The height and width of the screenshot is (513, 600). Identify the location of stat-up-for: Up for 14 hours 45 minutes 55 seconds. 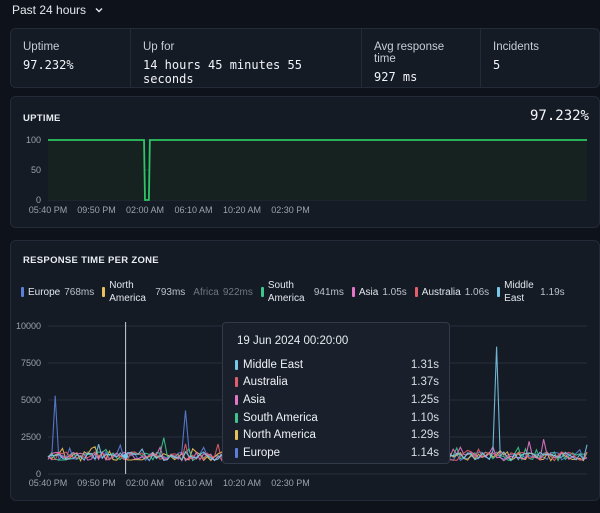
(246, 58).